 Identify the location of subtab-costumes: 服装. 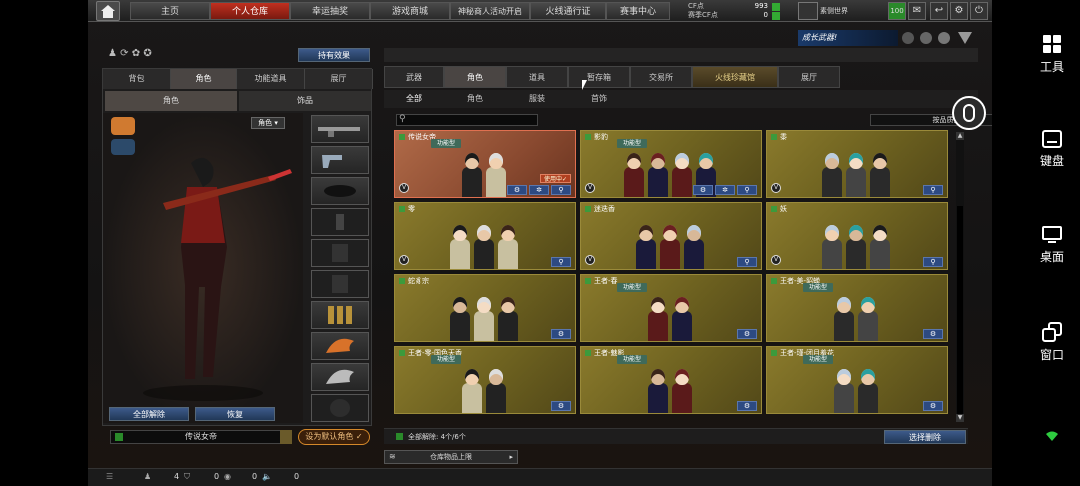
(537, 99).